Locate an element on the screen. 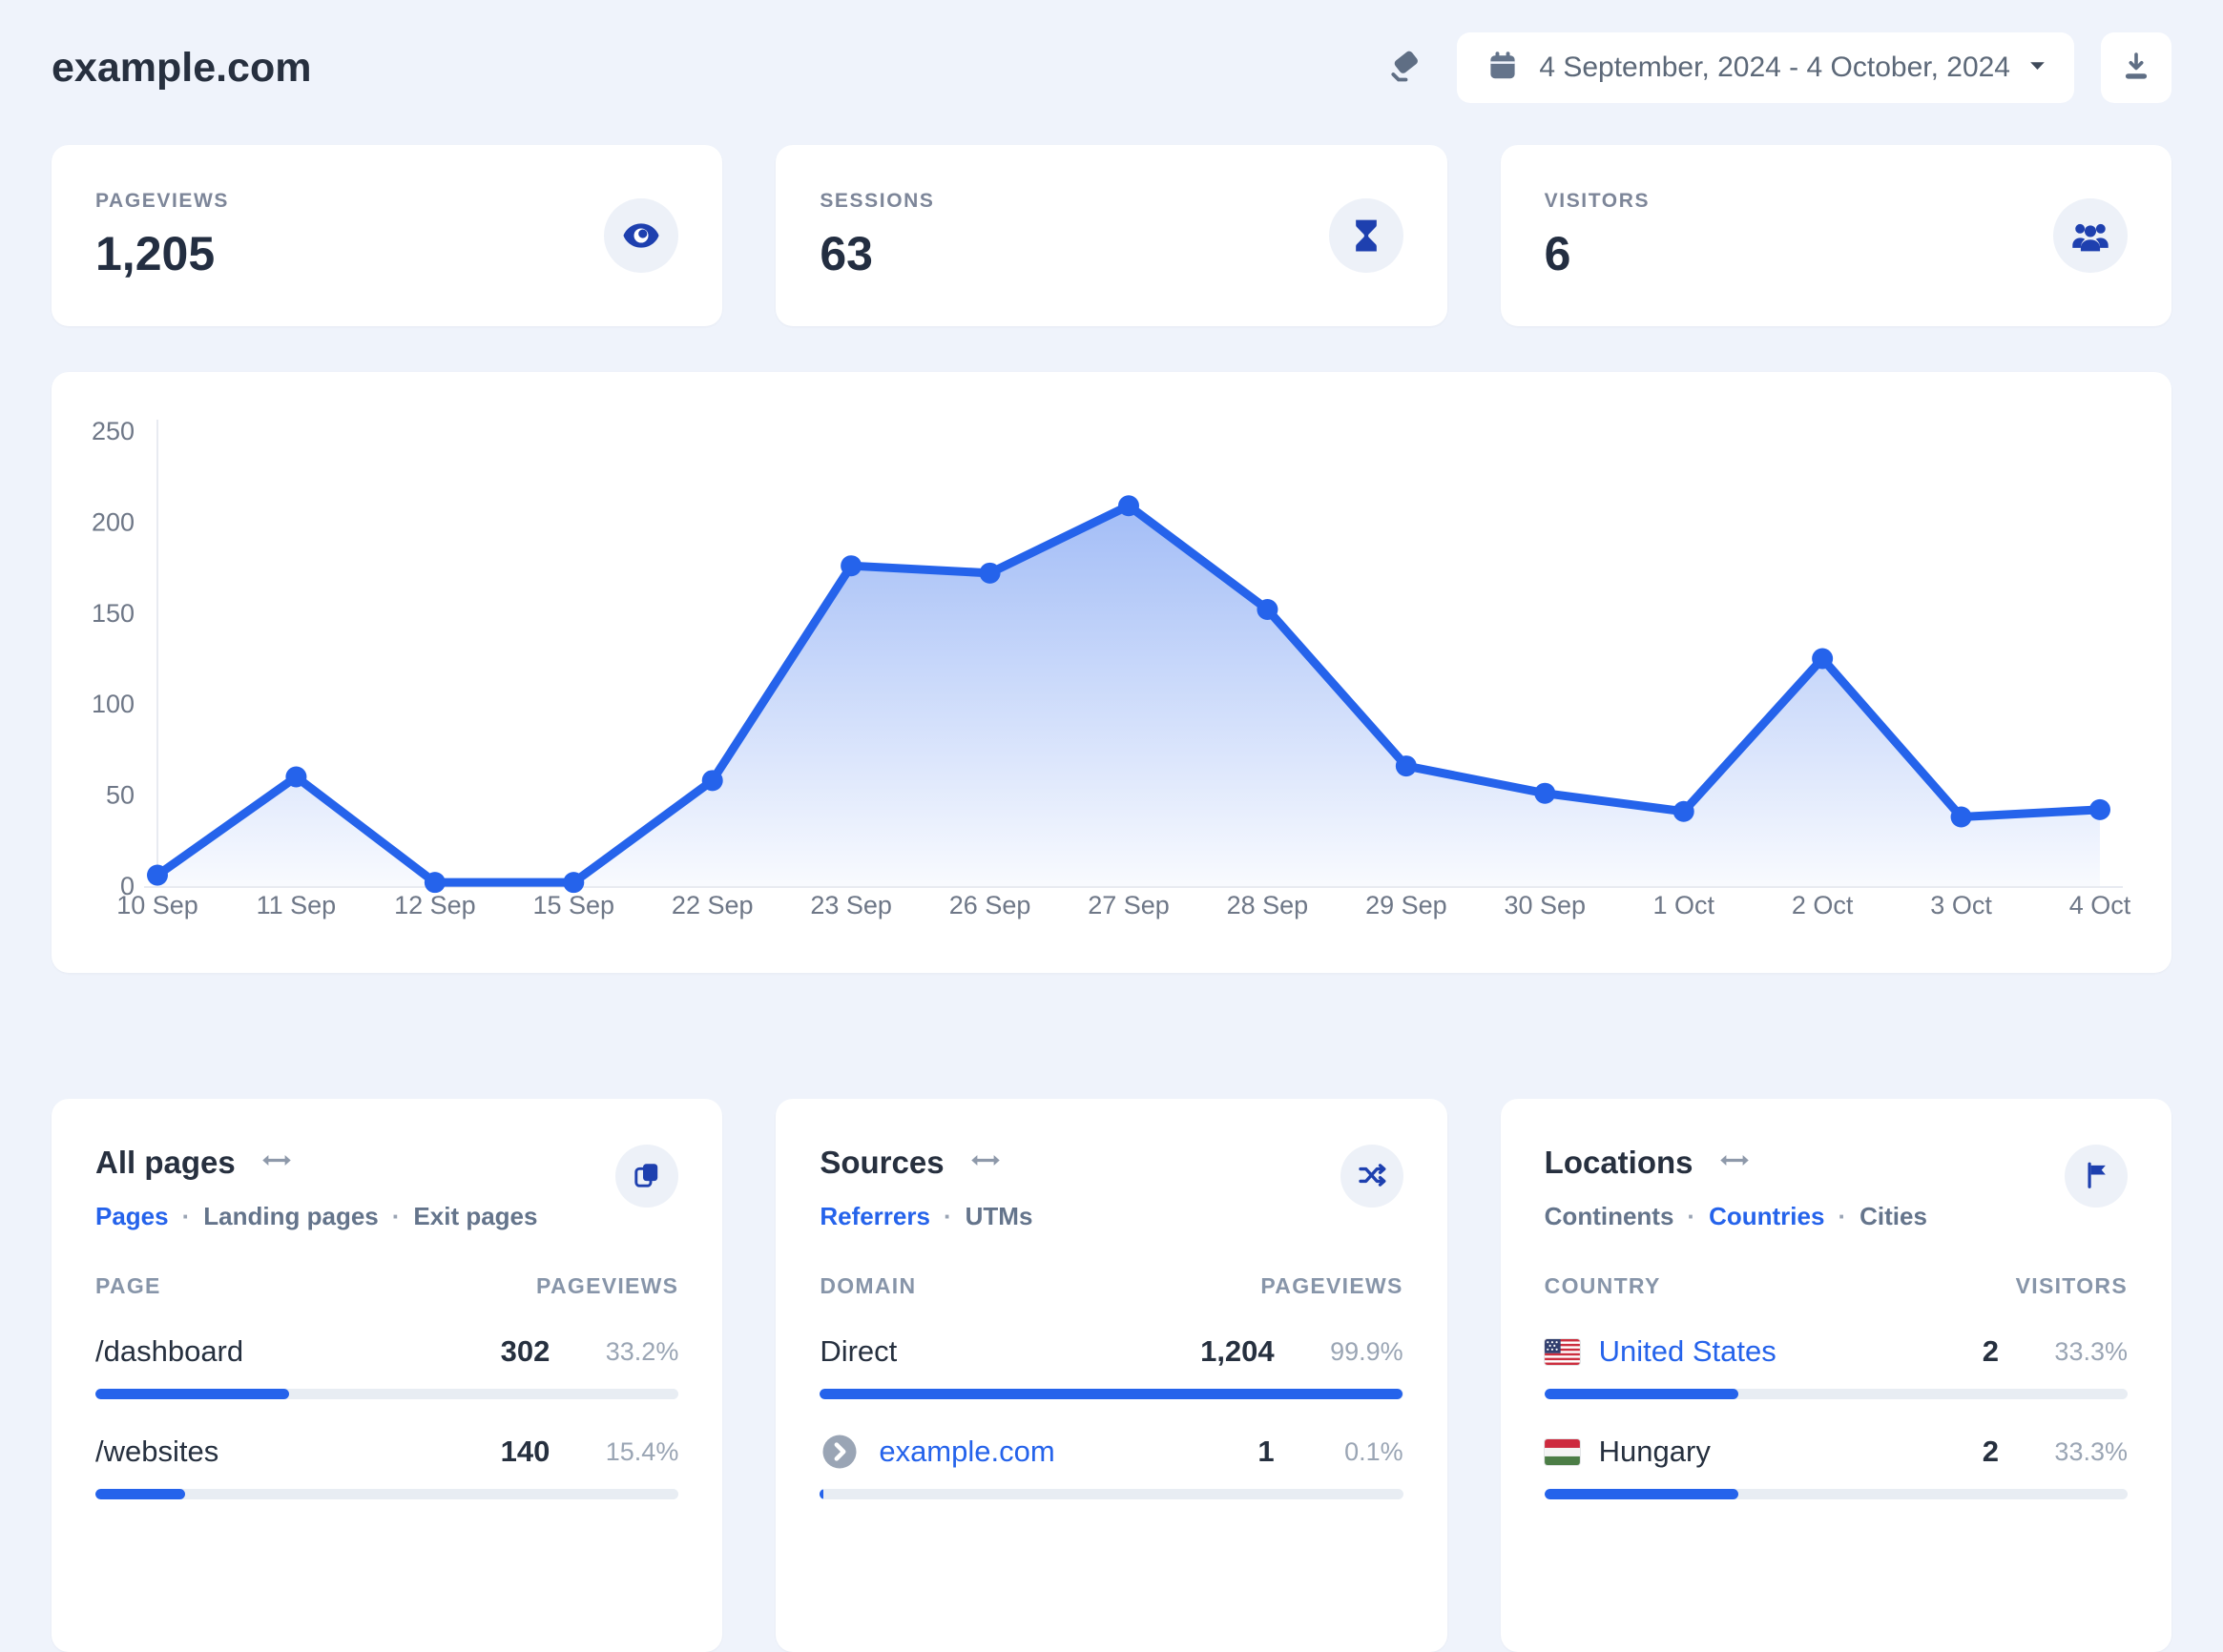 The height and width of the screenshot is (1652, 2223). svg-text: 200 is located at coordinates (113, 521).